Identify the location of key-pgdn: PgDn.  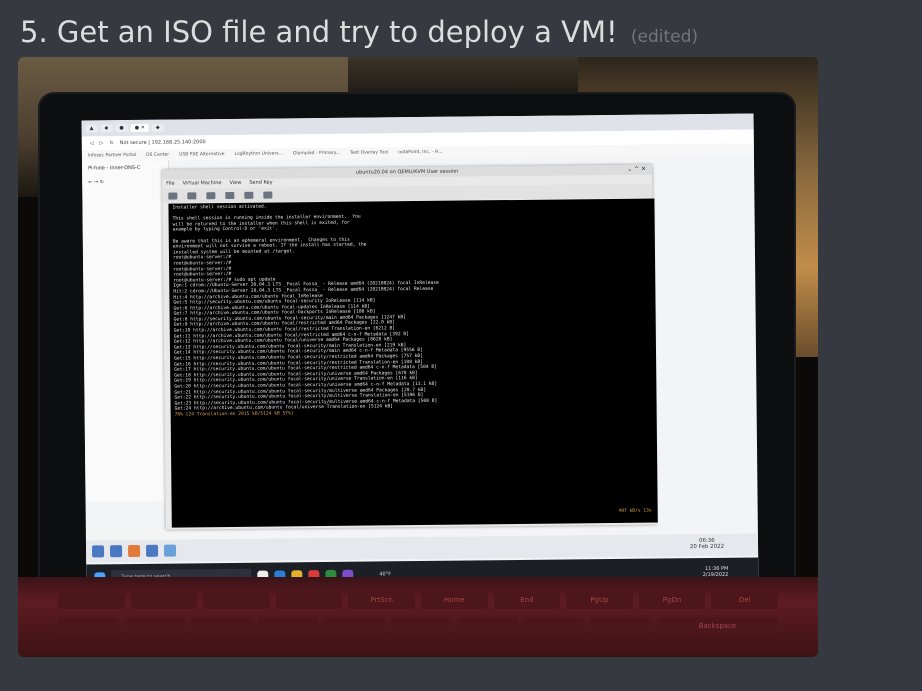
(672, 600).